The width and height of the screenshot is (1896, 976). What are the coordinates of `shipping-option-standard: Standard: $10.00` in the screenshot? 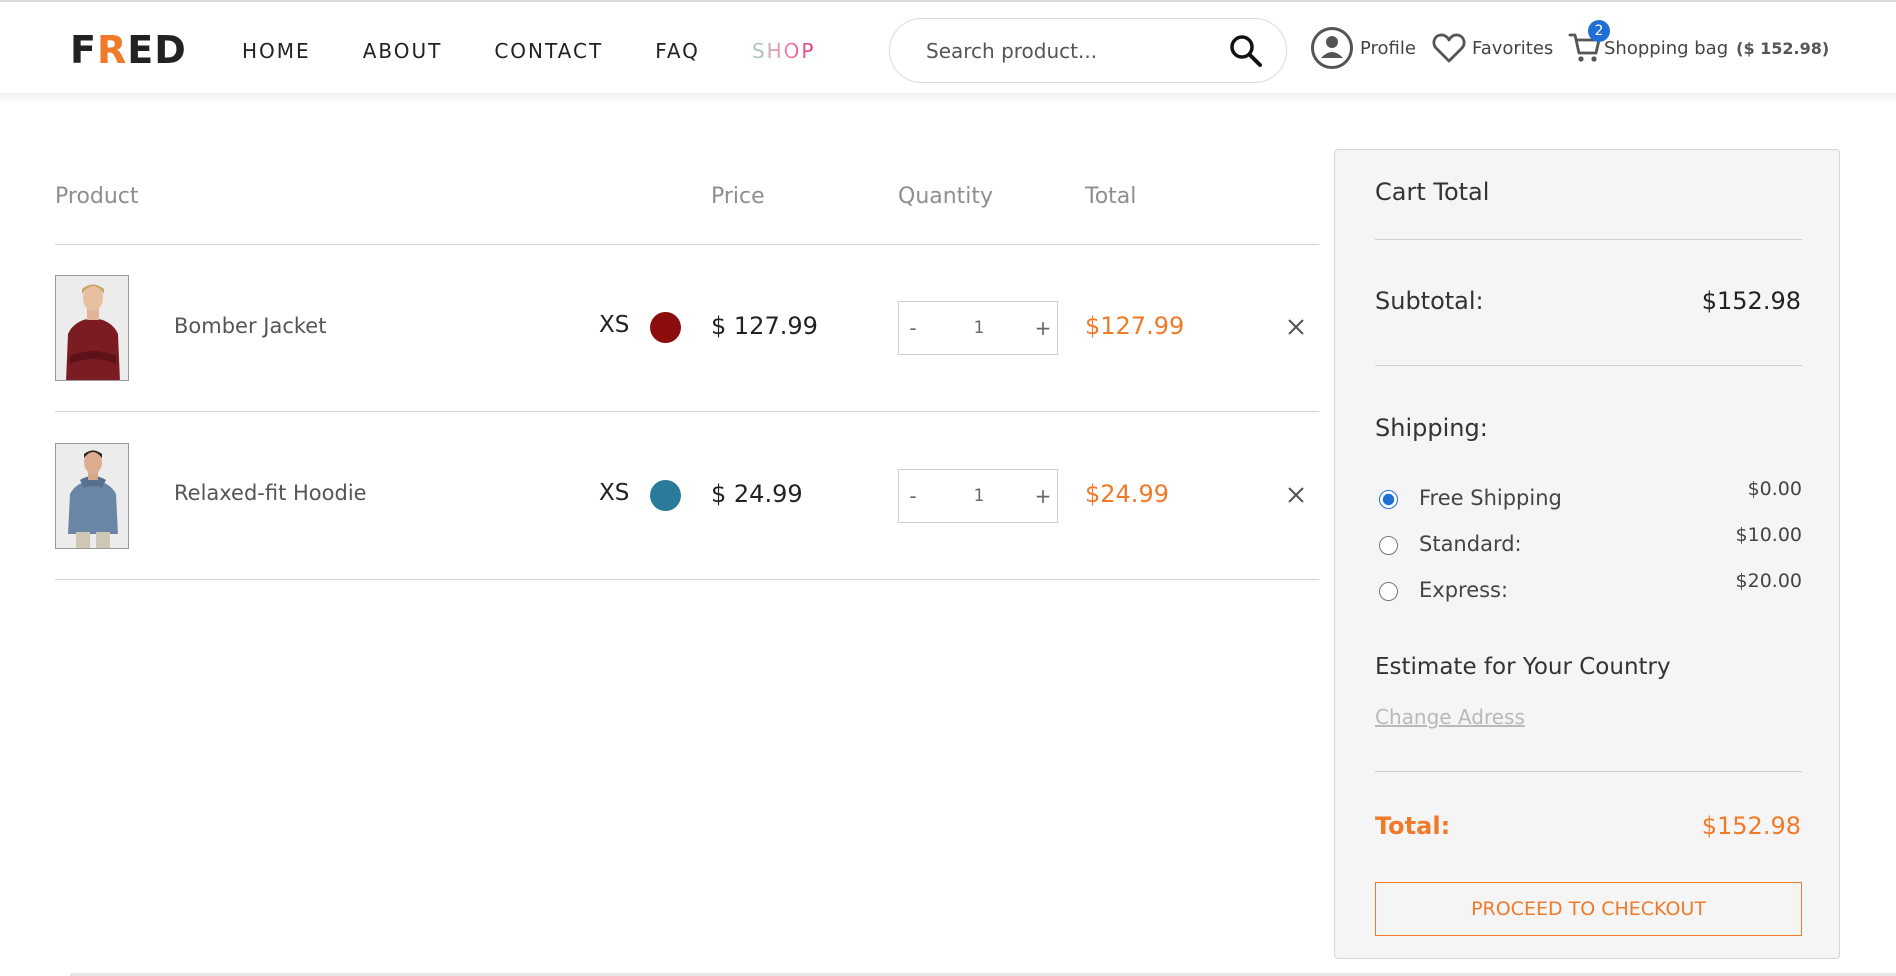 It's located at (1590, 542).